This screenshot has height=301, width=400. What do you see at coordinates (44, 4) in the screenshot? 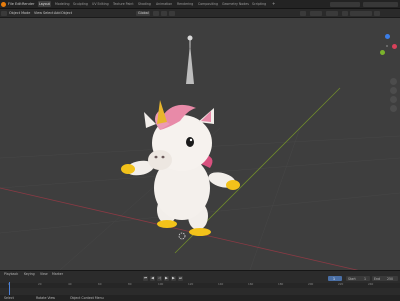
I see `workspace-tab-layout: Layout` at bounding box center [44, 4].